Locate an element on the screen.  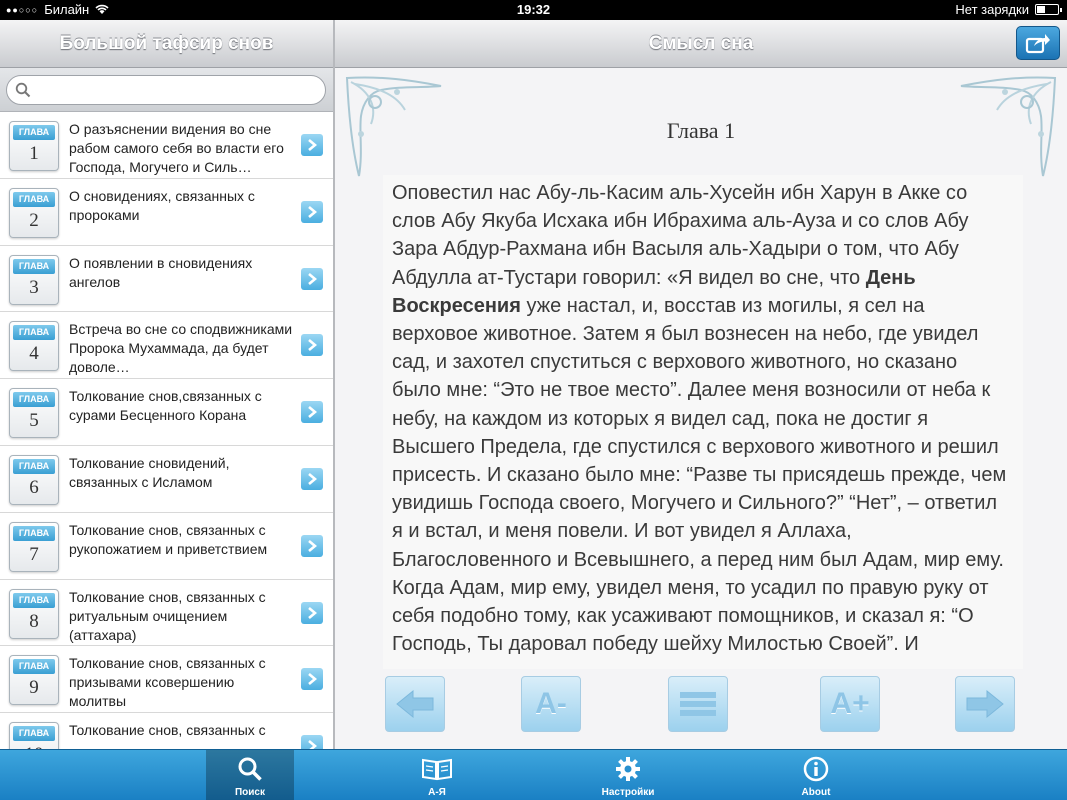
book-icon is located at coordinates (437, 769).